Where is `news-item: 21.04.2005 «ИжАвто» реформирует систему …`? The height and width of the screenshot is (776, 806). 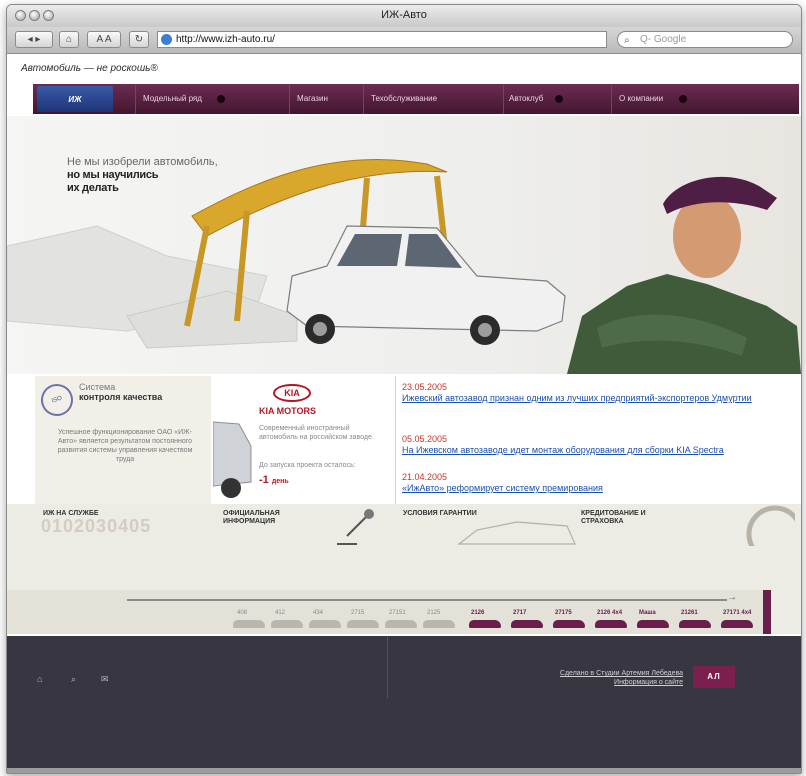 news-item: 21.04.2005 «ИжАвто» реформирует систему … is located at coordinates (597, 483).